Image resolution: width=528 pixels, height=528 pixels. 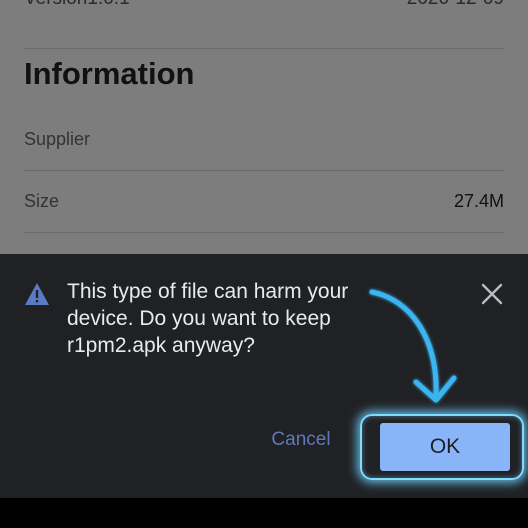 I want to click on size-label: Size, so click(x=42, y=200).